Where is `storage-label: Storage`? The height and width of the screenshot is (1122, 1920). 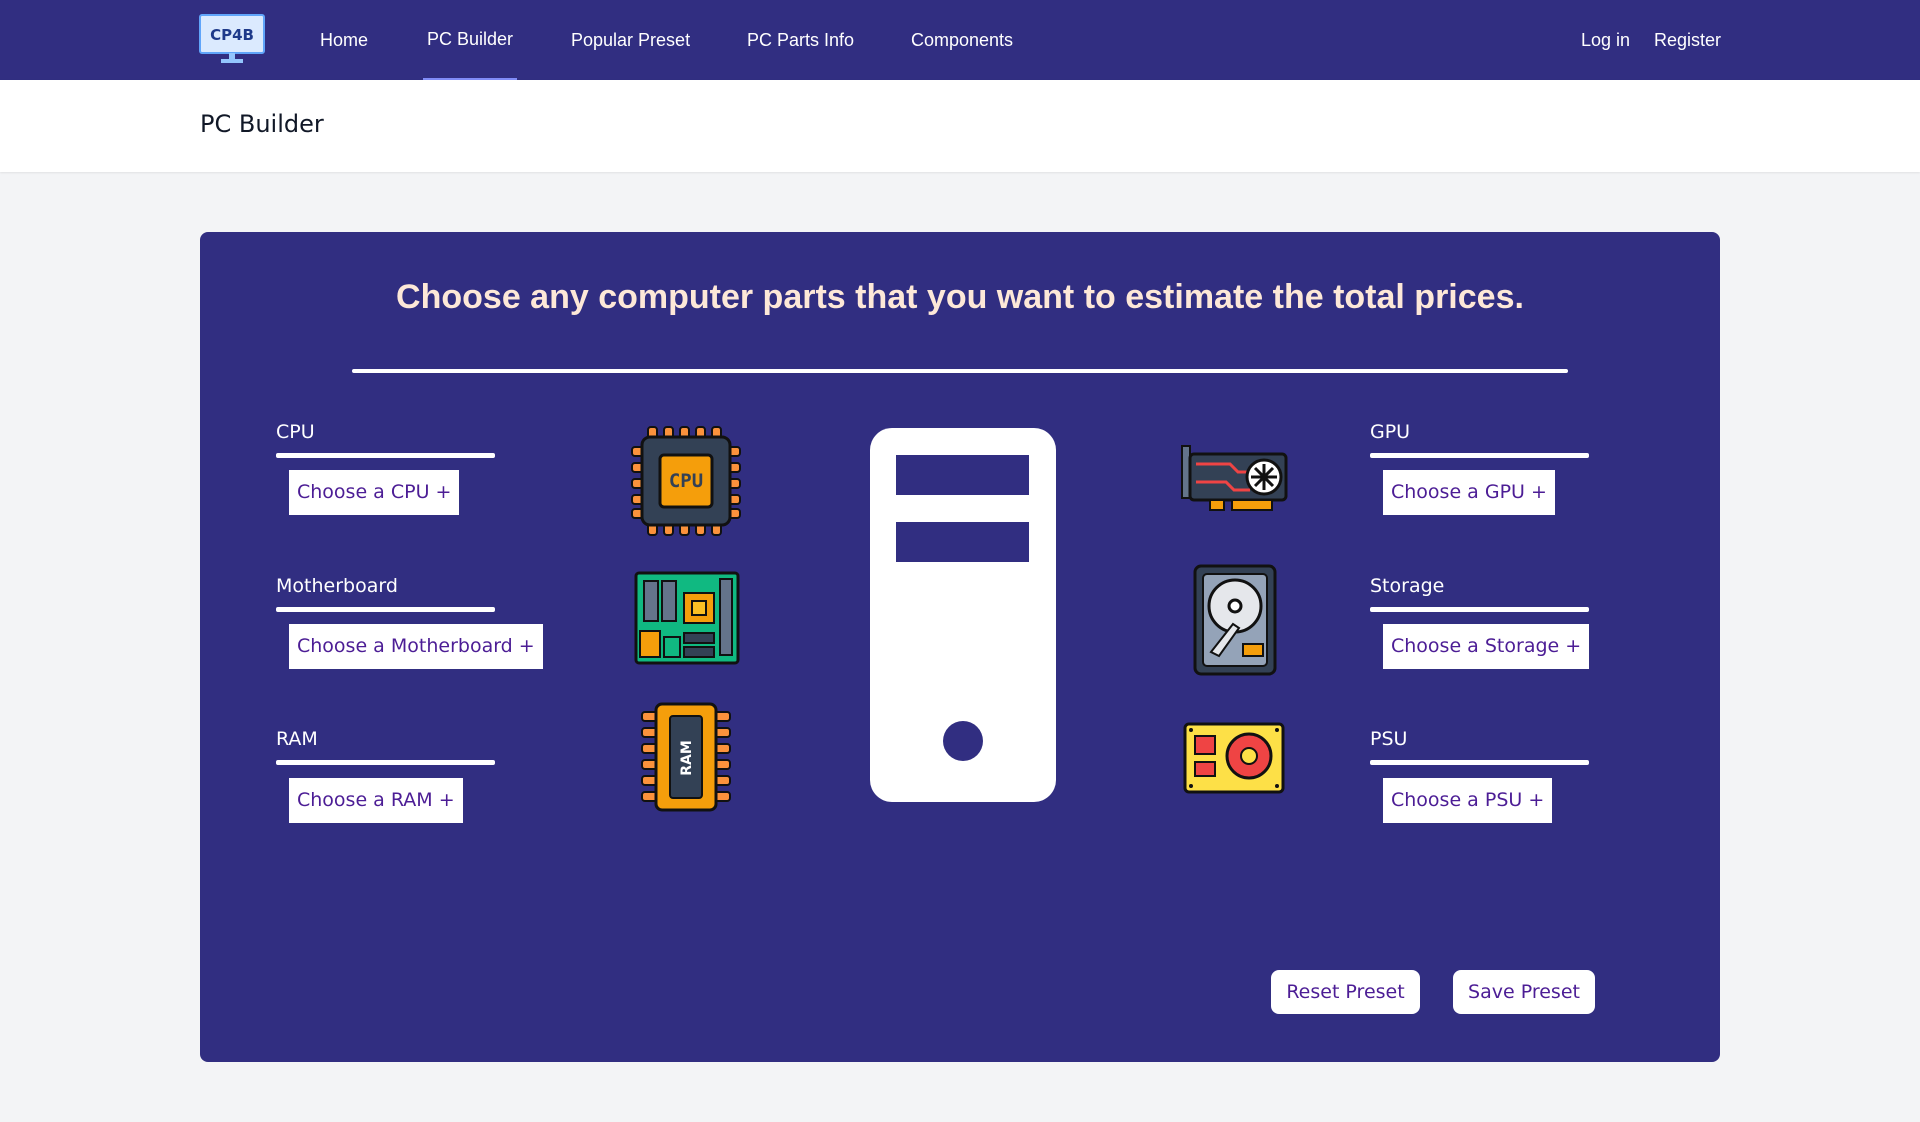
storage-label: Storage is located at coordinates (1407, 586).